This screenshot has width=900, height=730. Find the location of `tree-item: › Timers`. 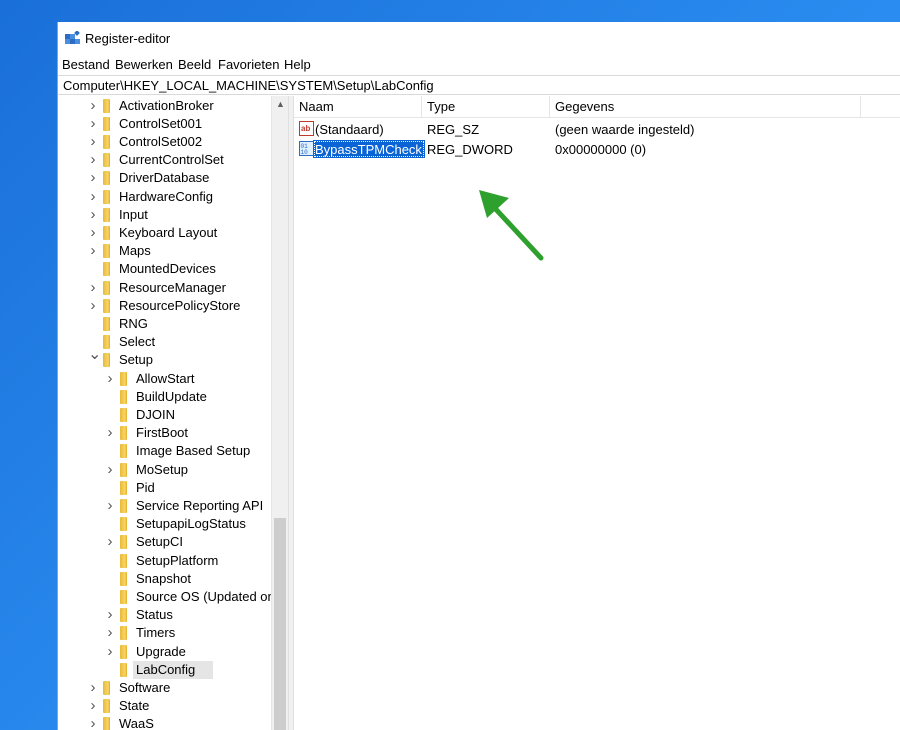

tree-item: › Timers is located at coordinates (164, 633).